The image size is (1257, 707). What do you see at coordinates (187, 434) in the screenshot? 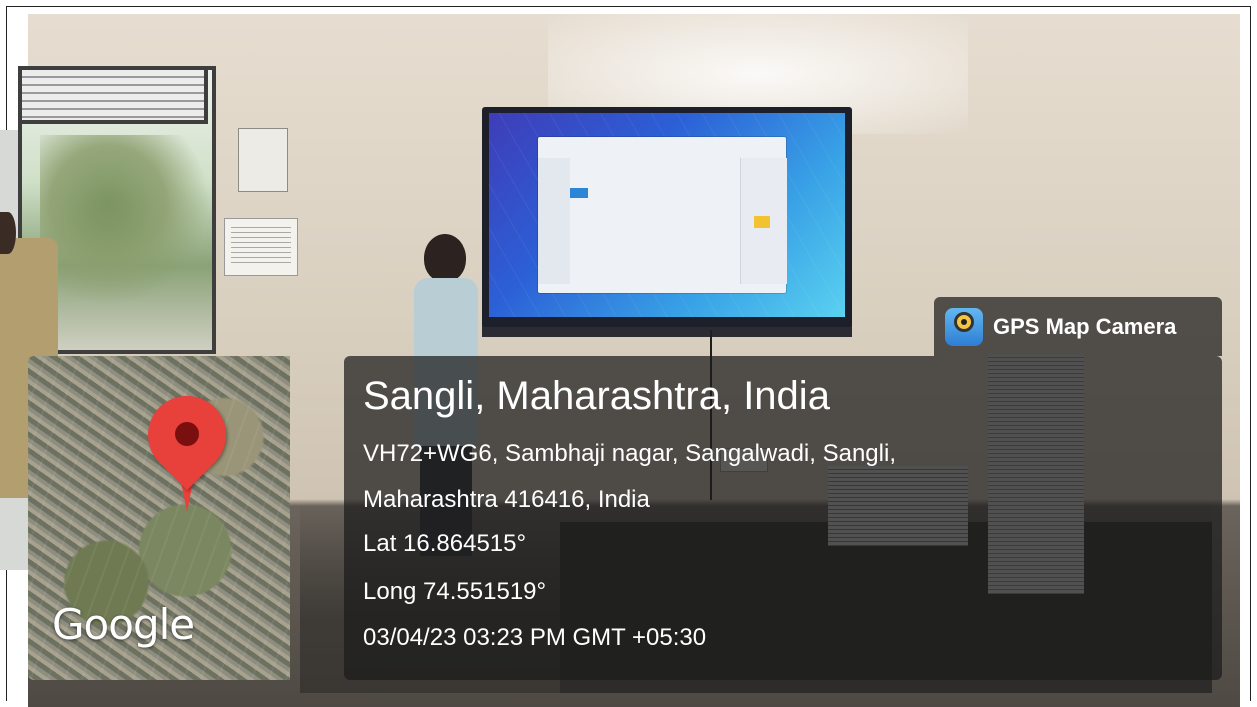
I see `map-pin-dot` at bounding box center [187, 434].